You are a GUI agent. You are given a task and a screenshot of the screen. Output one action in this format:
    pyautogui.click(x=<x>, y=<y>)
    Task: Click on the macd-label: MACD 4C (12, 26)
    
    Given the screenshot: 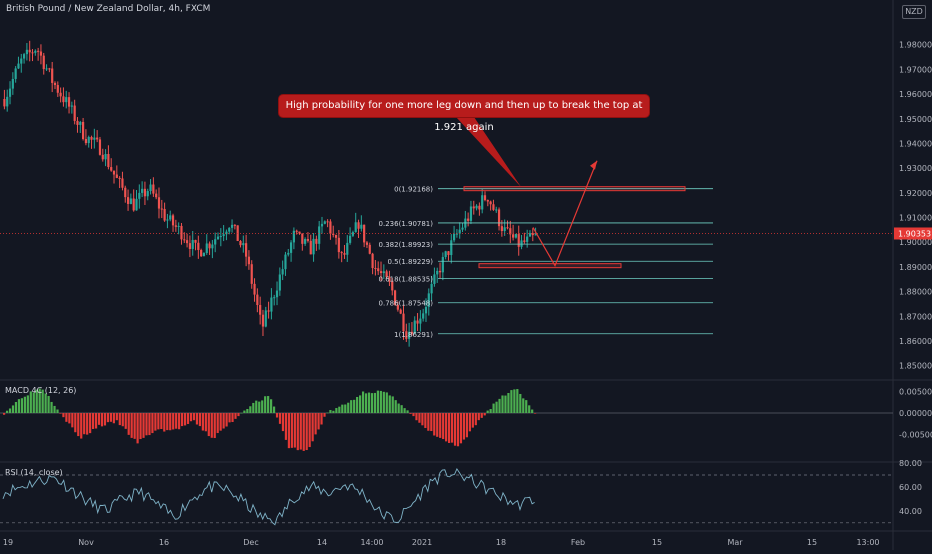 What is the action you would take?
    pyautogui.click(x=40, y=390)
    